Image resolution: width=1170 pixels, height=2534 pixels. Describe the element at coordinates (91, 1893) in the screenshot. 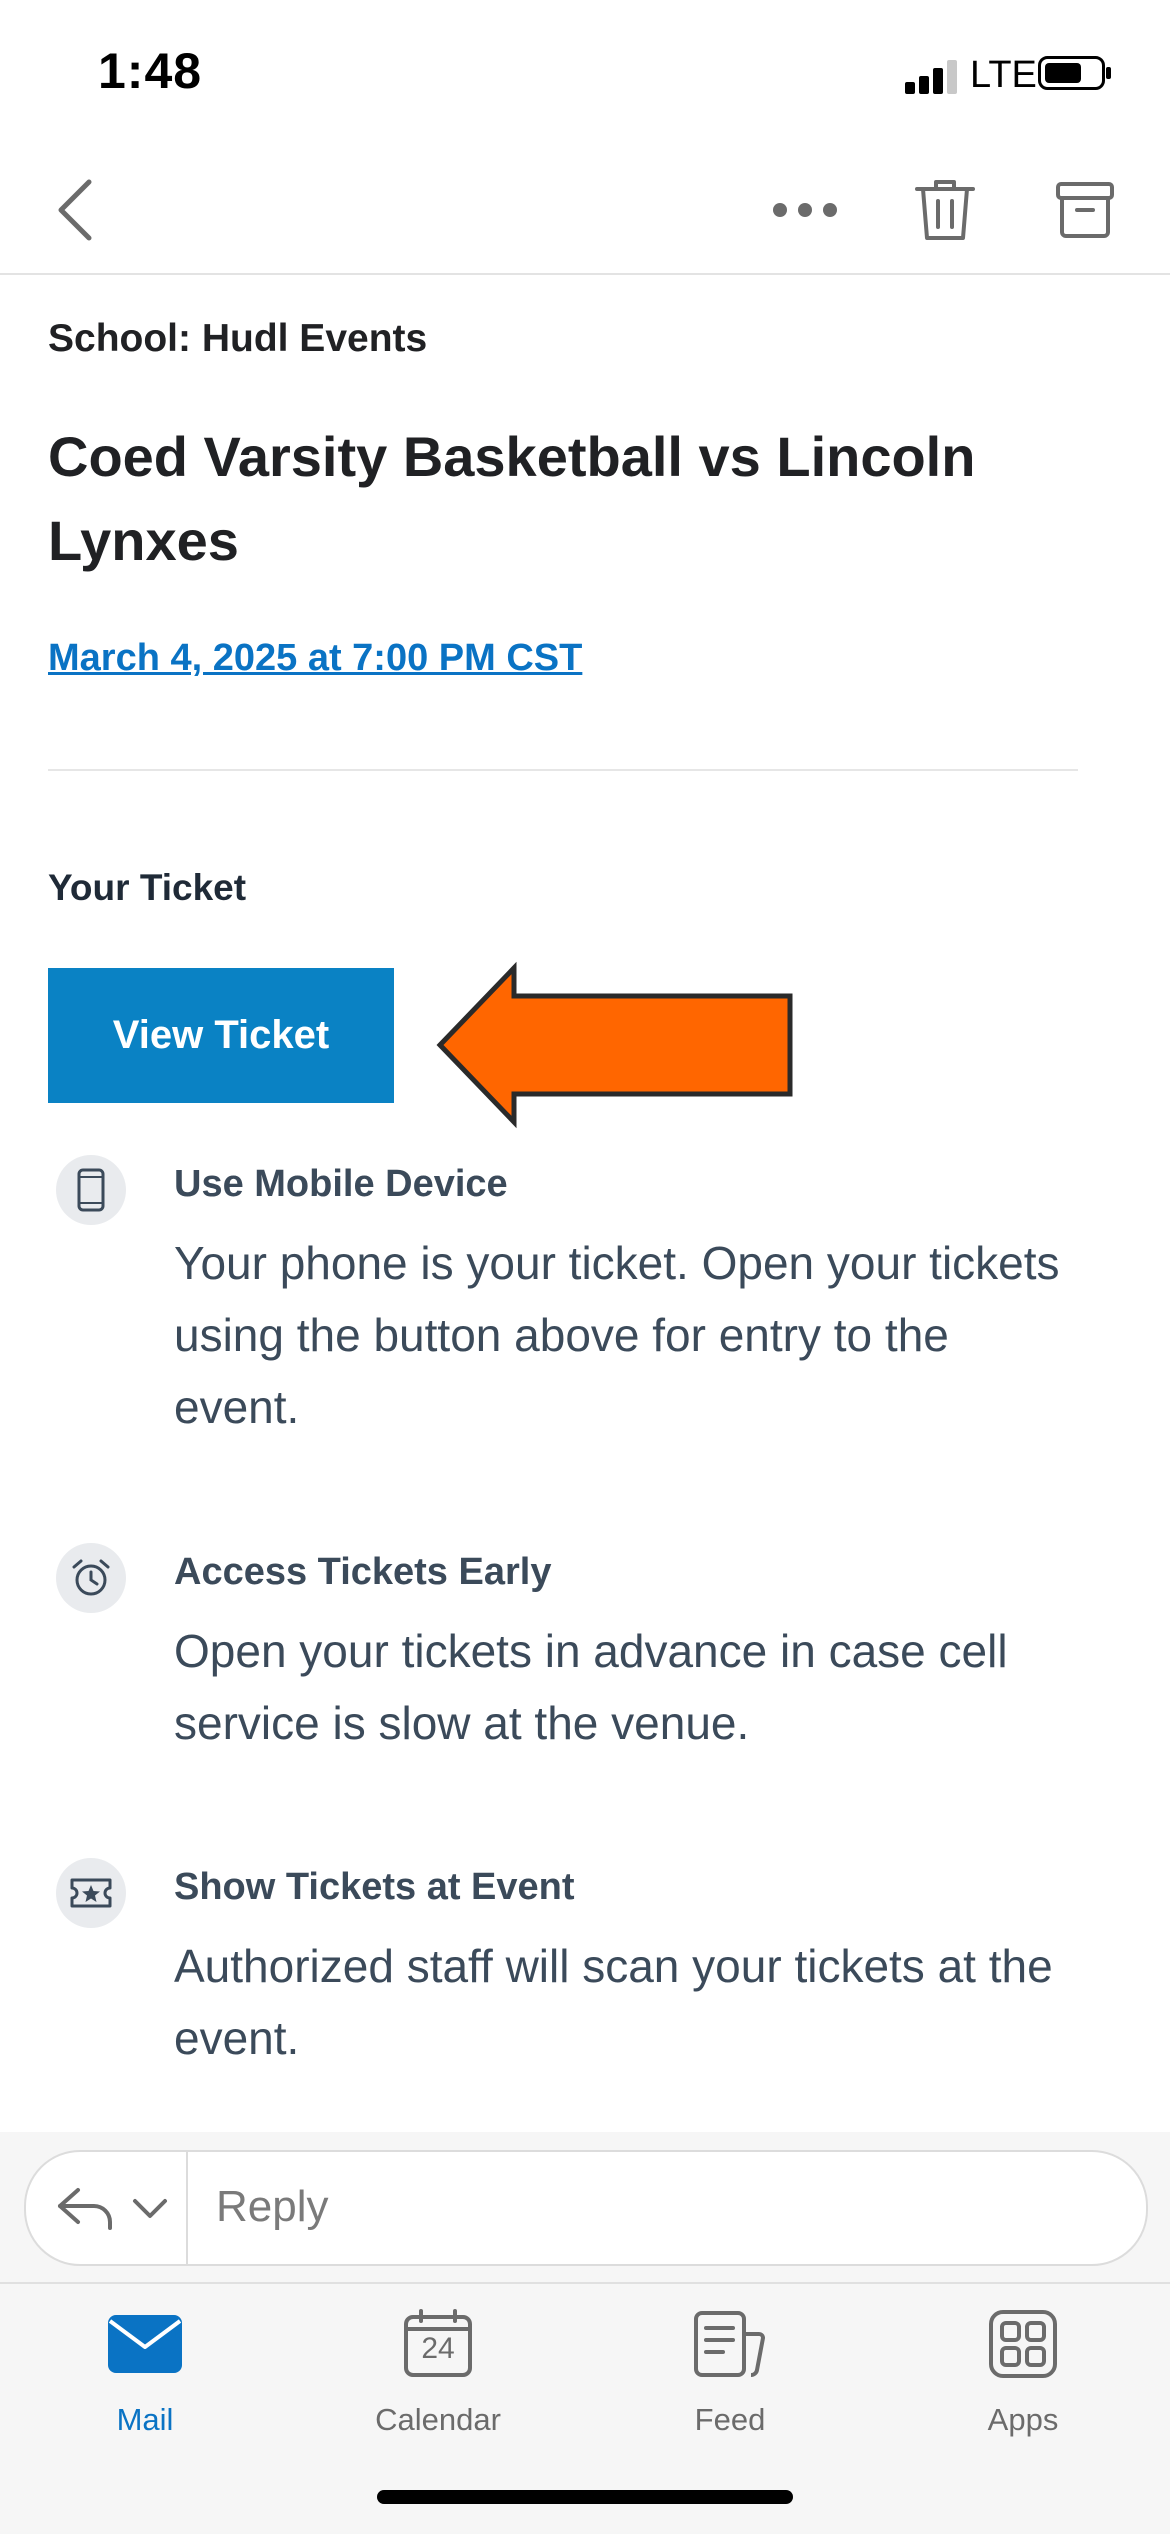

I see `ticket-star-icon` at that location.